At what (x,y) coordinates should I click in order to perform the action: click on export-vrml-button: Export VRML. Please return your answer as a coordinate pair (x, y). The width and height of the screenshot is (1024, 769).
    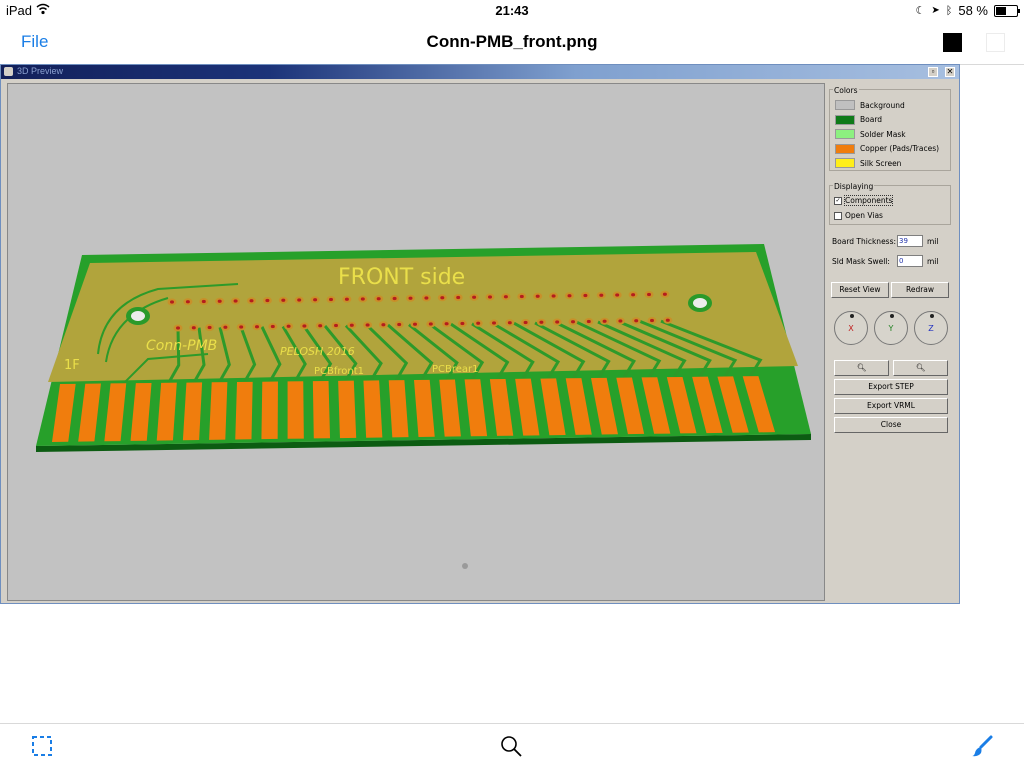
    Looking at the image, I should click on (891, 406).